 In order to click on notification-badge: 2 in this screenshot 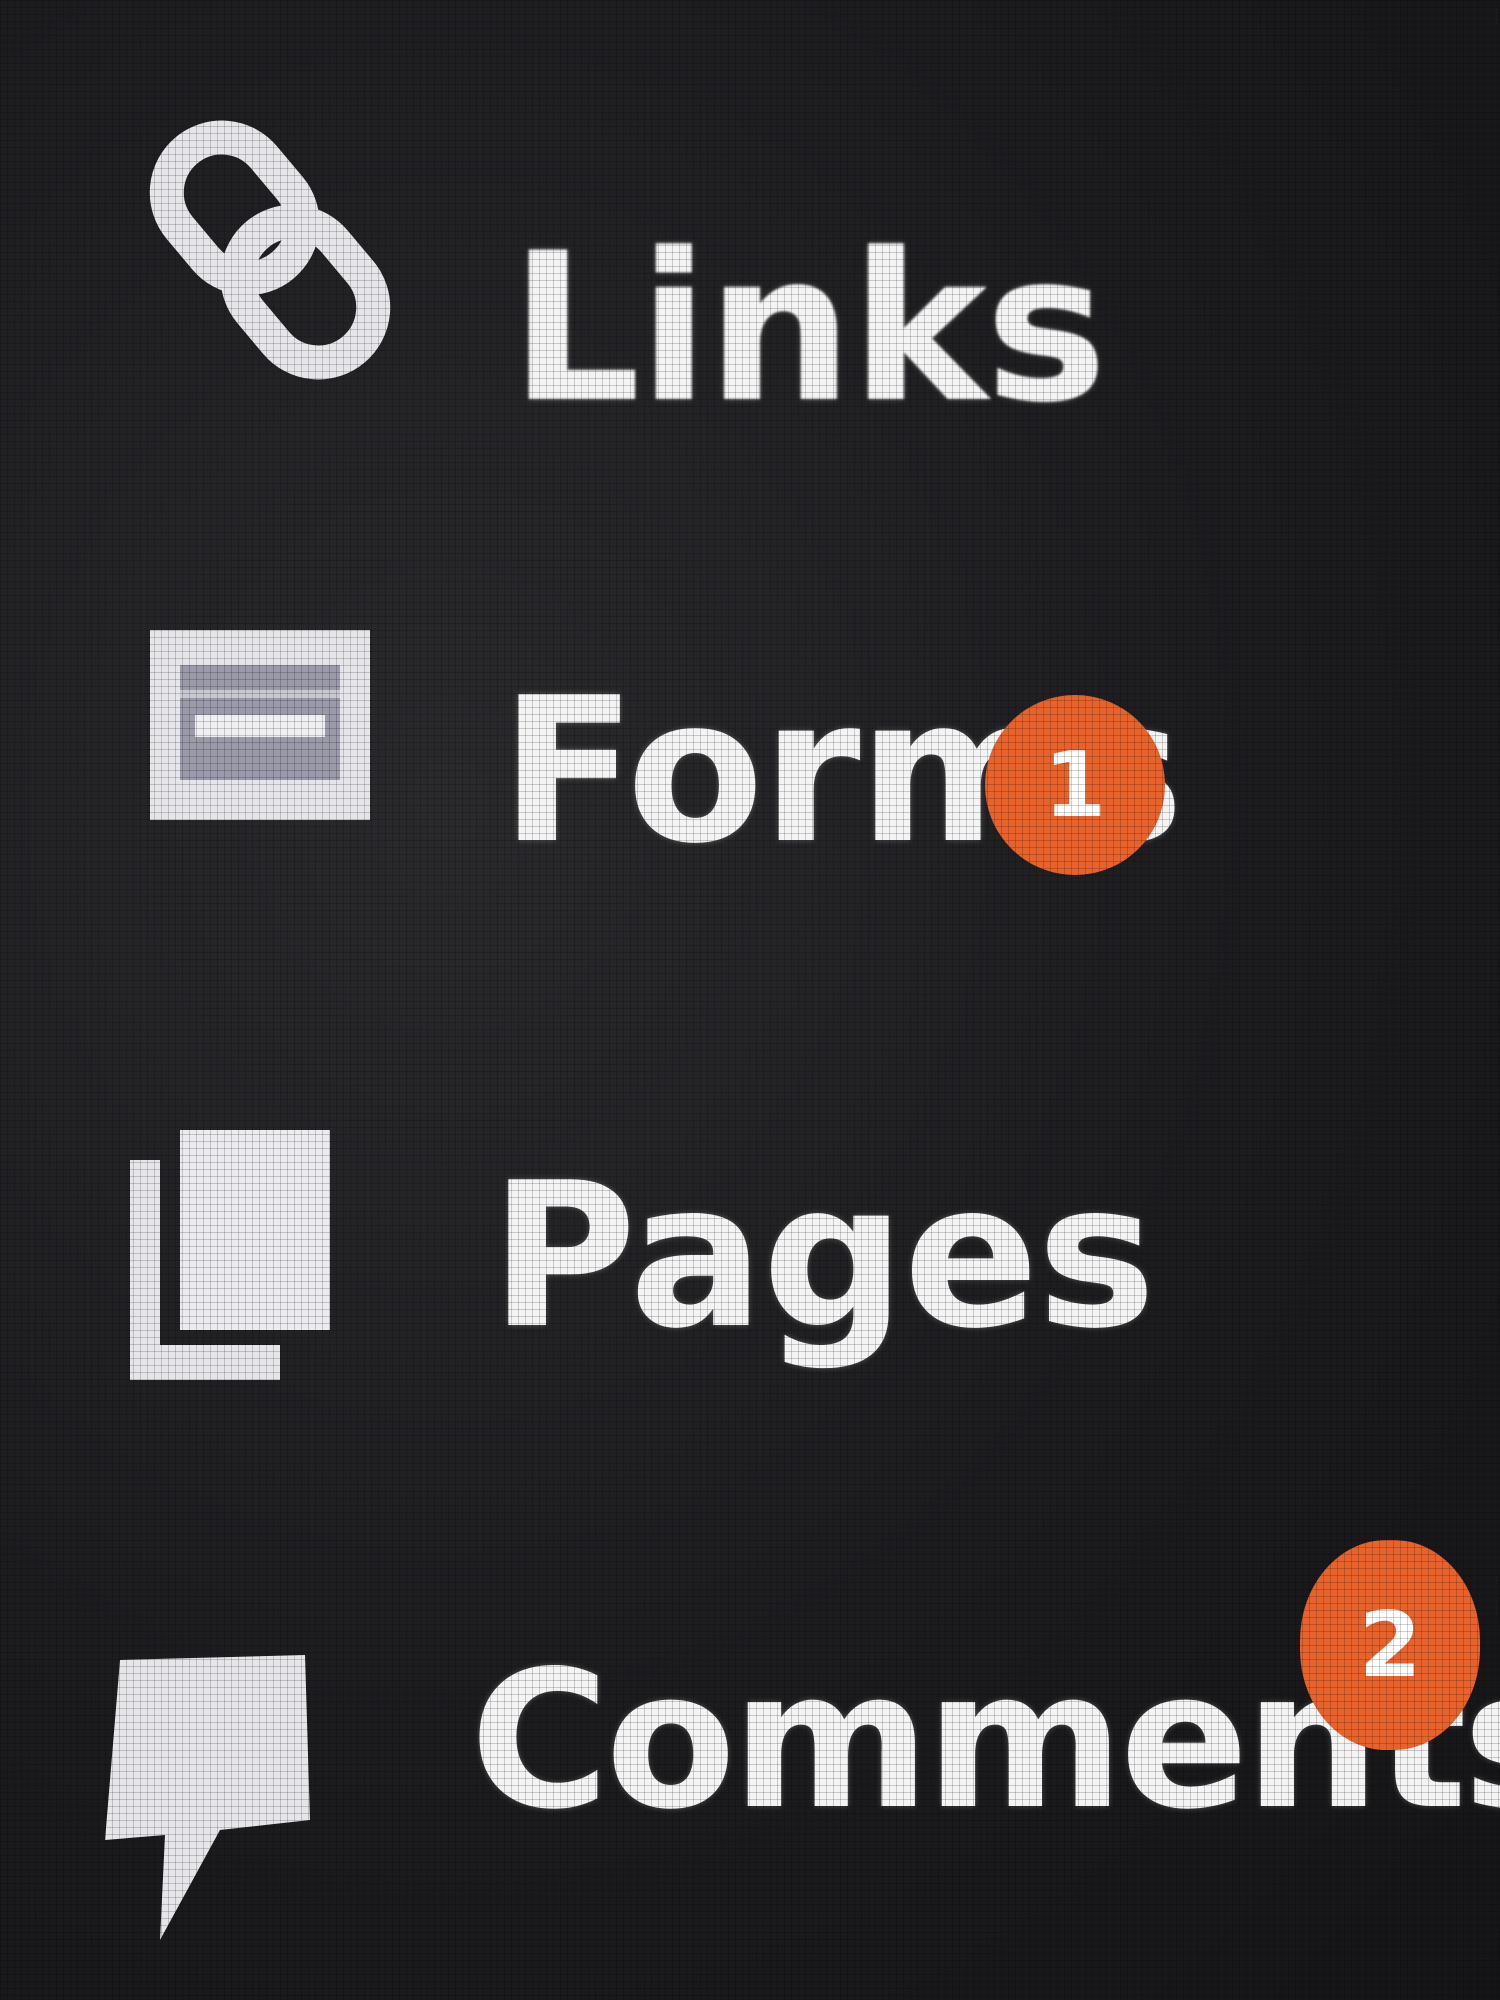, I will do `click(1390, 1645)`.